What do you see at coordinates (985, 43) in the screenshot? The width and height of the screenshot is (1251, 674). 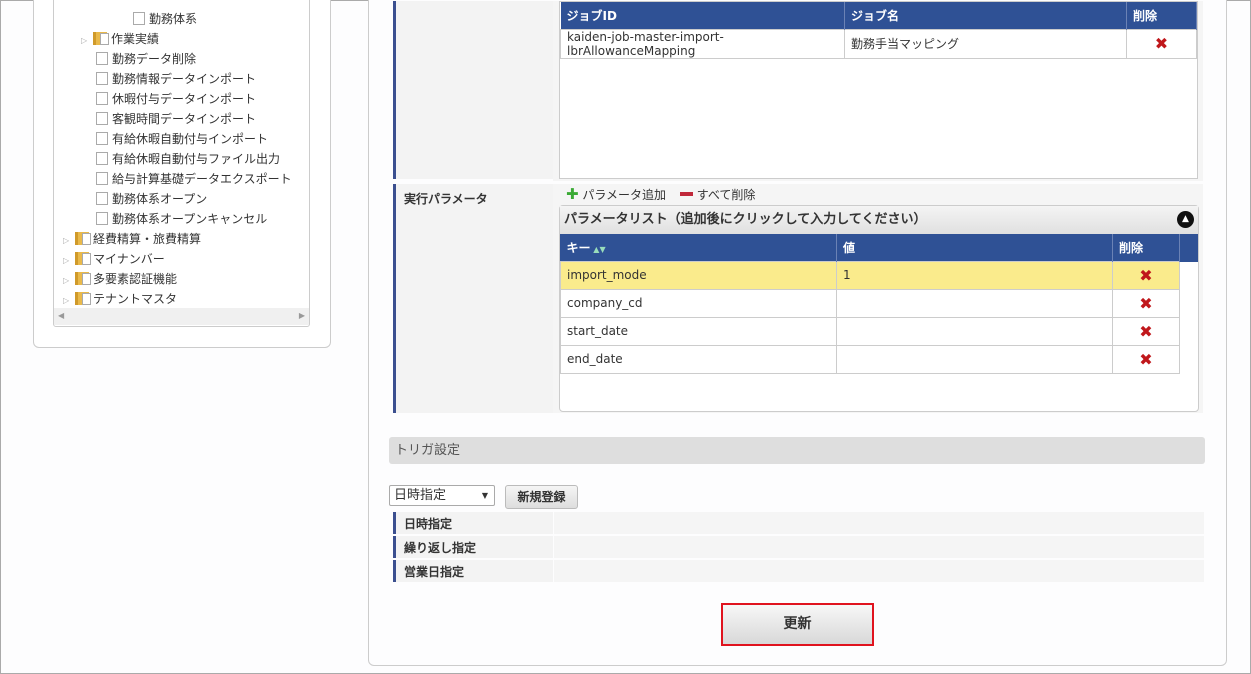 I see `job-name: 勤務手当マッピング` at bounding box center [985, 43].